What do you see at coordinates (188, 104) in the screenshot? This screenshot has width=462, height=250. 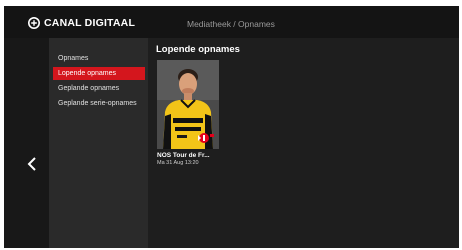 I see `cyclist-portrait-image` at bounding box center [188, 104].